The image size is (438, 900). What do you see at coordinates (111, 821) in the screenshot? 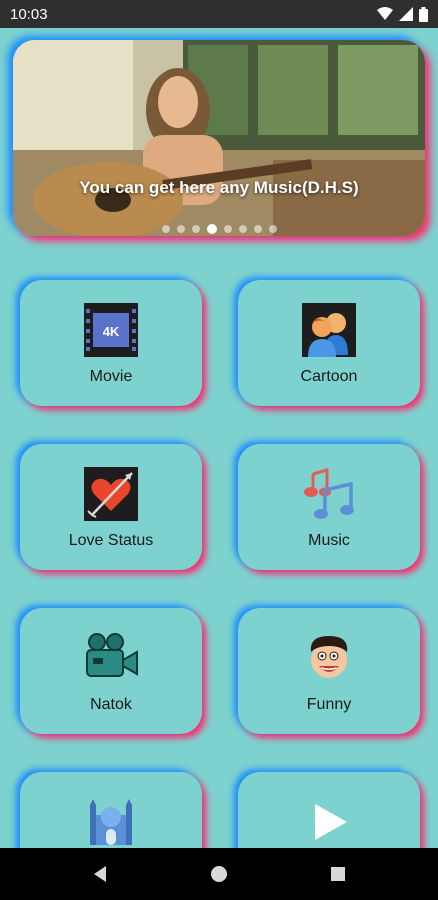
I see `mosque-icon` at bounding box center [111, 821].